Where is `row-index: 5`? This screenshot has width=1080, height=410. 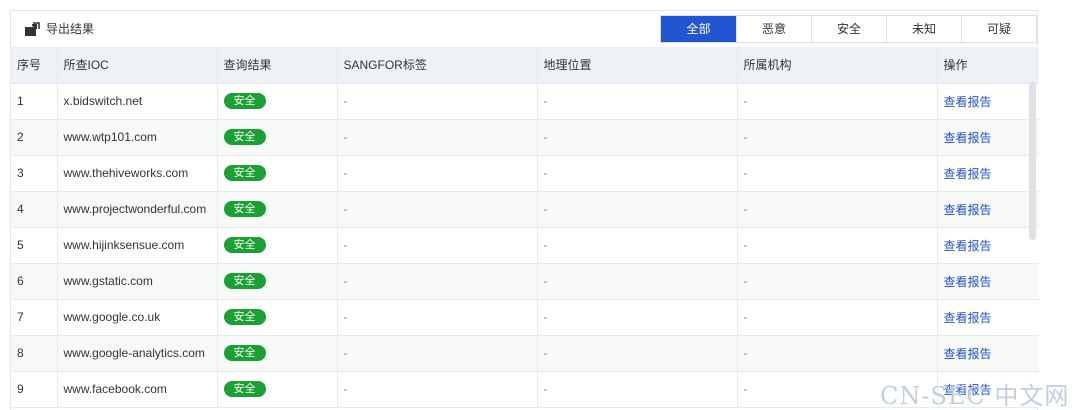 row-index: 5 is located at coordinates (34, 245).